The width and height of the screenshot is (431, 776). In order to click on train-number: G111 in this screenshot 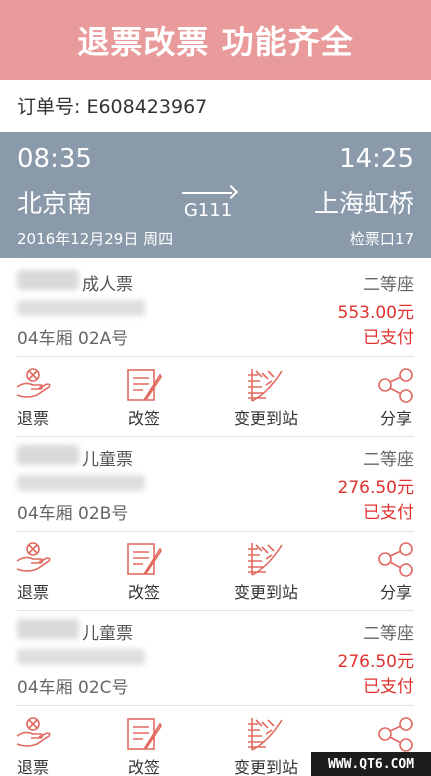, I will do `click(208, 210)`.